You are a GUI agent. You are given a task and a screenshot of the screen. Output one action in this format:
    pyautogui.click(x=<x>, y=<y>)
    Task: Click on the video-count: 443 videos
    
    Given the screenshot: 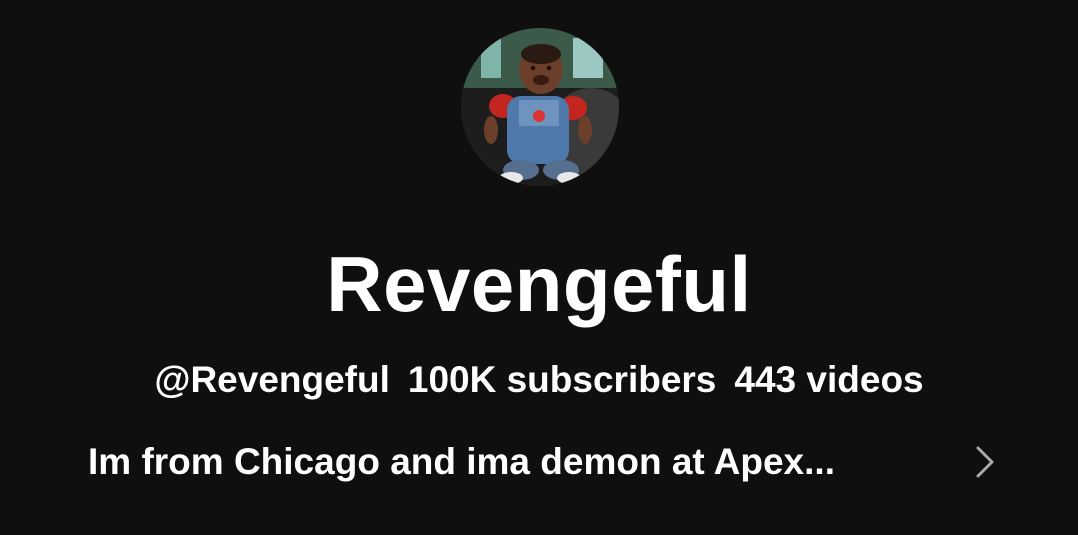 What is the action you would take?
    pyautogui.click(x=829, y=379)
    